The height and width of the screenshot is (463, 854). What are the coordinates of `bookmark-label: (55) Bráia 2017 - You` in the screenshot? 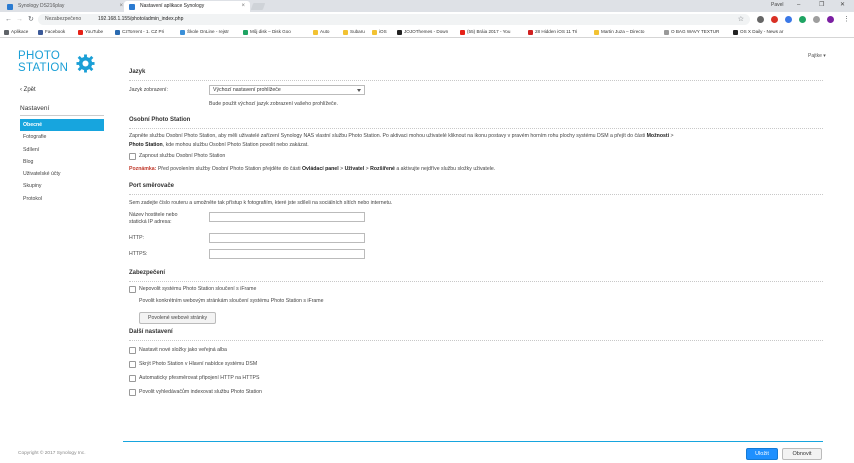 It's located at (489, 31).